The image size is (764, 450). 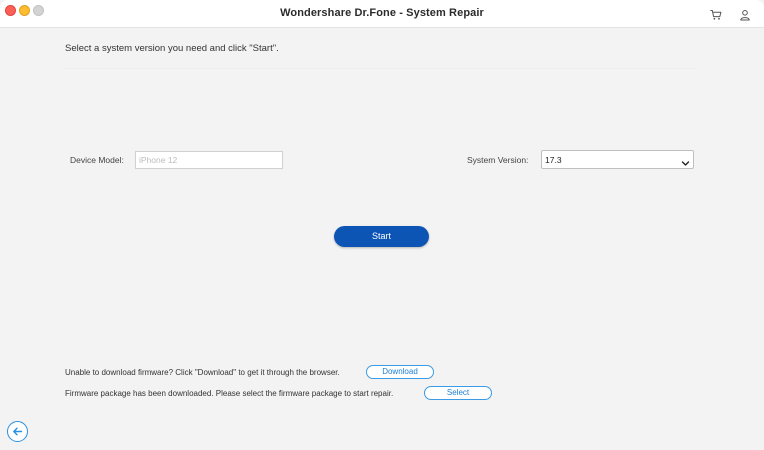 What do you see at coordinates (381, 236) in the screenshot?
I see `start-button: Start` at bounding box center [381, 236].